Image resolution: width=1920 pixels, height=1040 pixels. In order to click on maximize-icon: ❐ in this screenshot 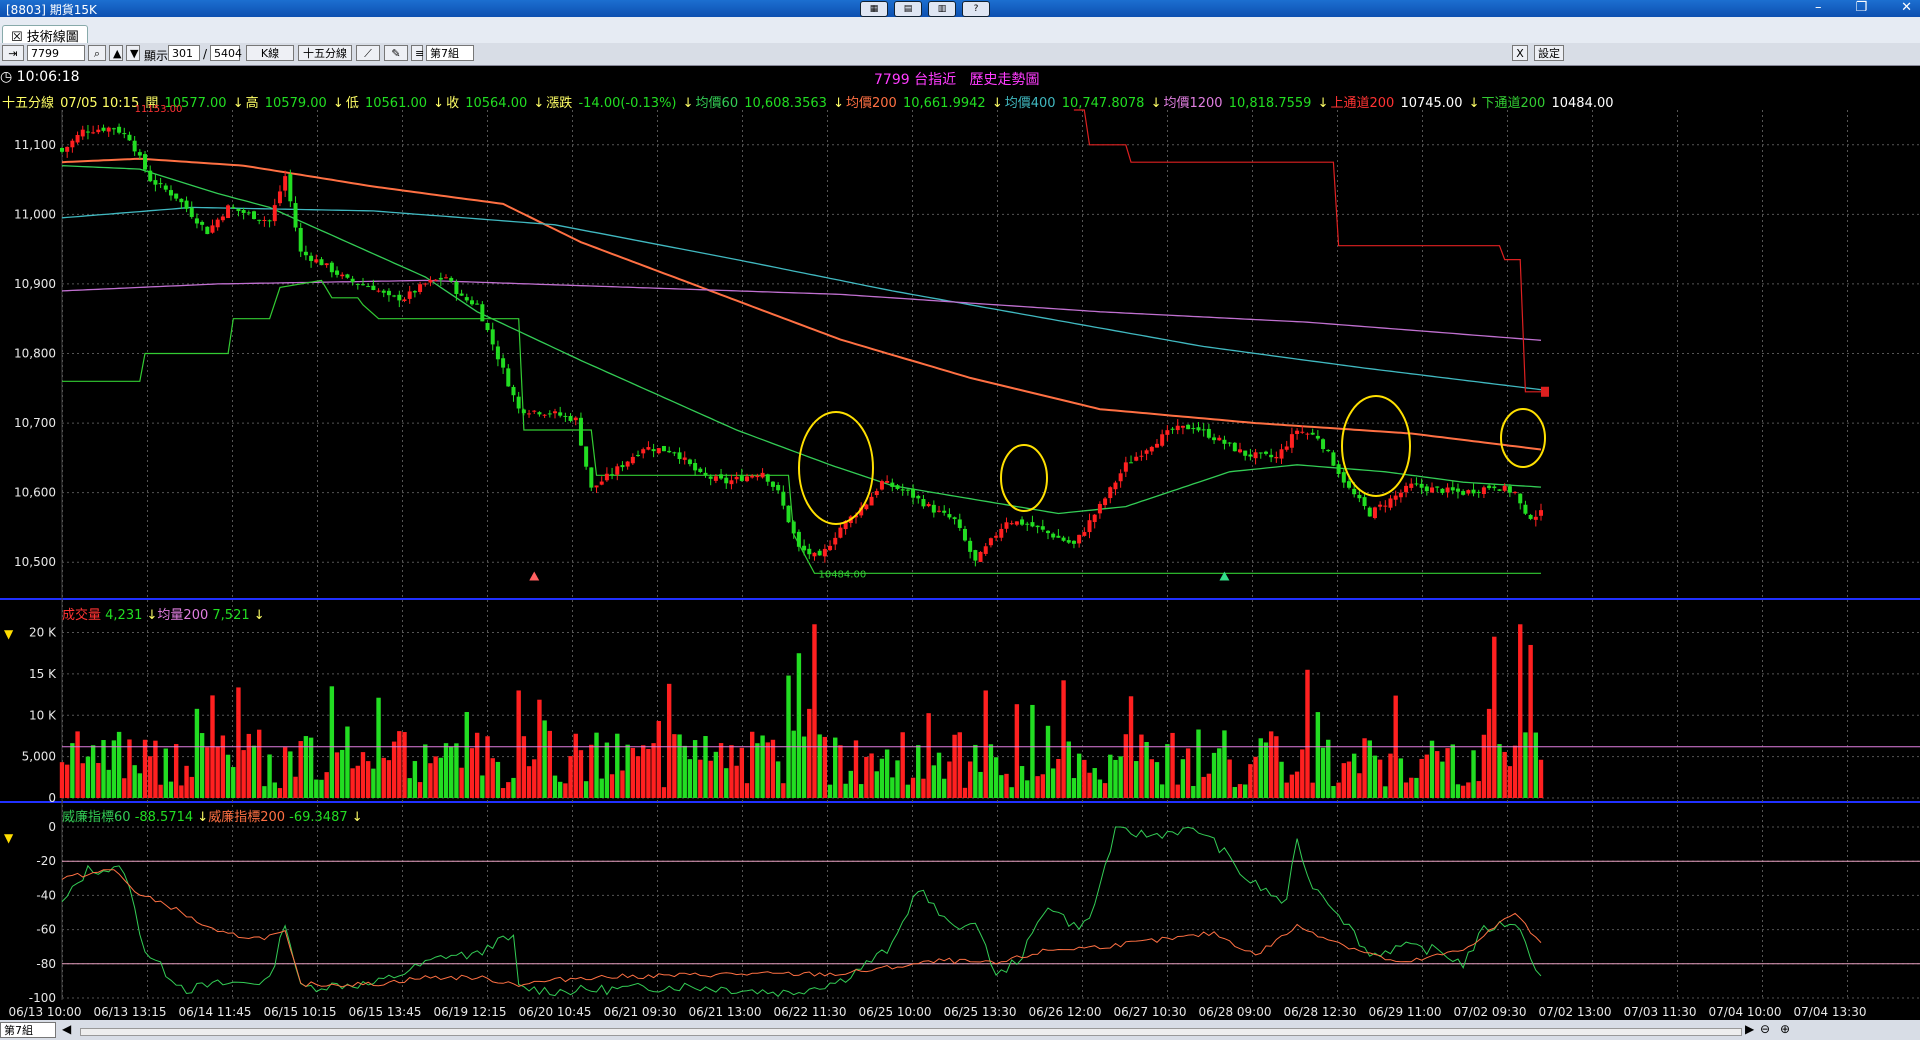, I will do `click(1861, 7)`.